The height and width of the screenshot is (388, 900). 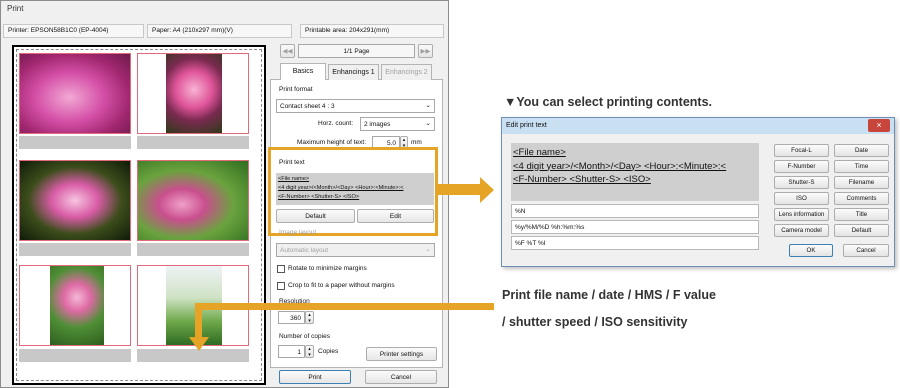 I want to click on max-text-height-unit: mm, so click(x=416, y=142).